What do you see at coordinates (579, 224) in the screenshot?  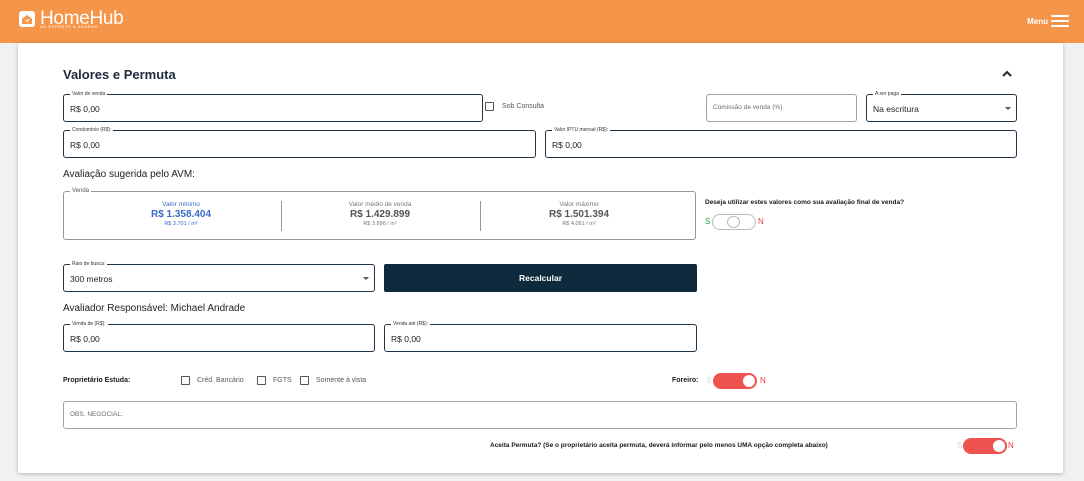 I see `avm-max-per-m2: R$ 4.091 / m²` at bounding box center [579, 224].